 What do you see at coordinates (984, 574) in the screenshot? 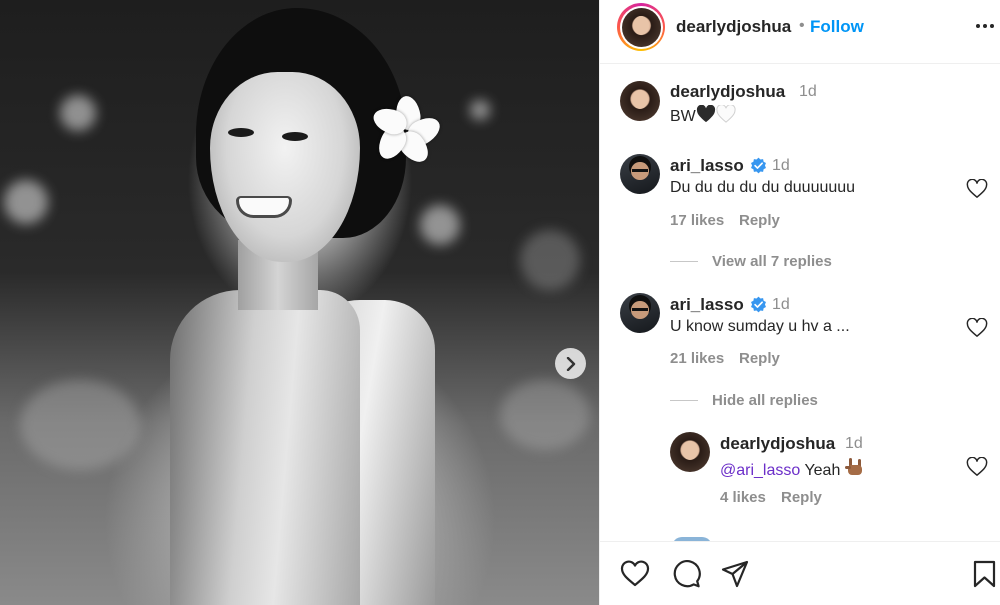
I see `bookmark-icon` at bounding box center [984, 574].